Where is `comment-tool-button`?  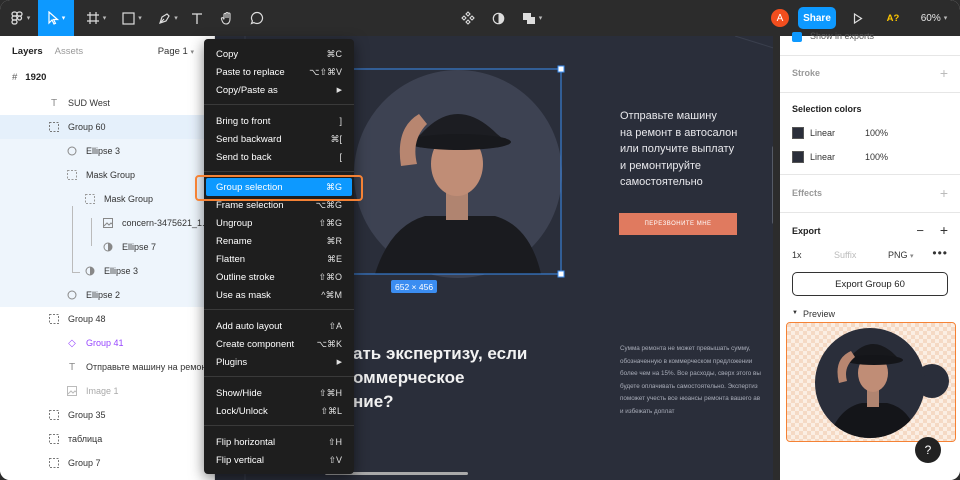
comment-tool-button is located at coordinates (257, 18).